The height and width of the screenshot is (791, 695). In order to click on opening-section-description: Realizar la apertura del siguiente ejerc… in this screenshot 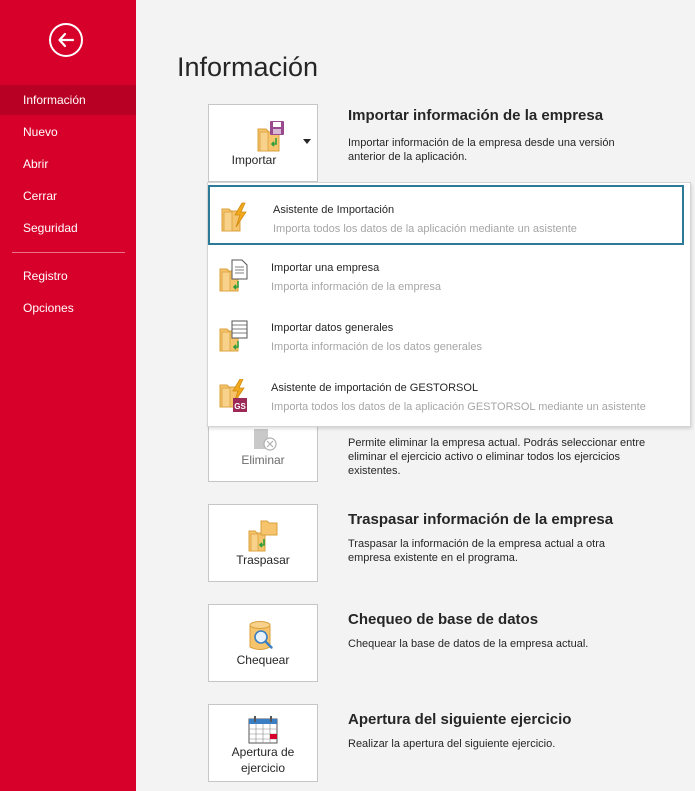, I will do `click(452, 744)`.